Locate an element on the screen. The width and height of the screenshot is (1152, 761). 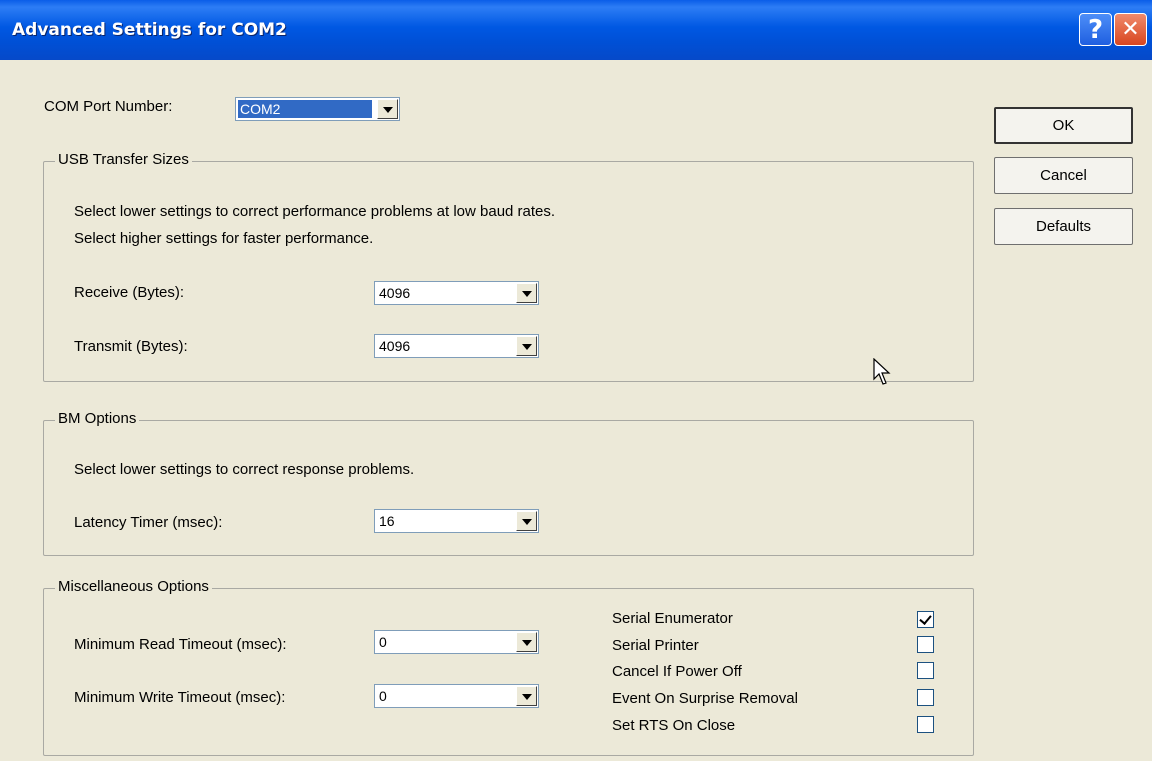
close-button: ✕ is located at coordinates (1130, 29).